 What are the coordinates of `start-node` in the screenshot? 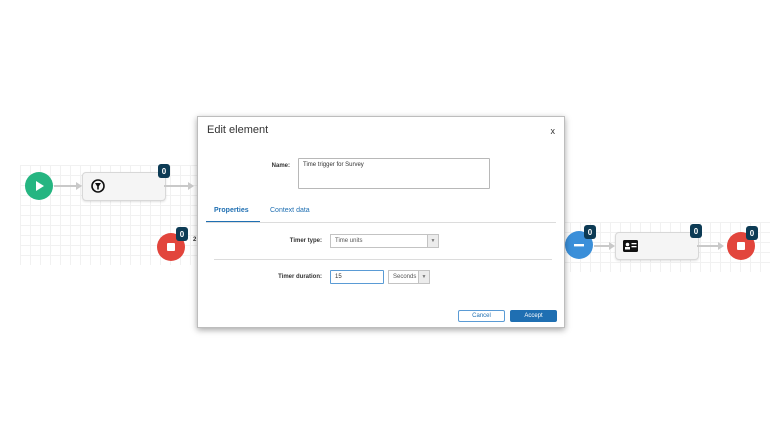 It's located at (39, 186).